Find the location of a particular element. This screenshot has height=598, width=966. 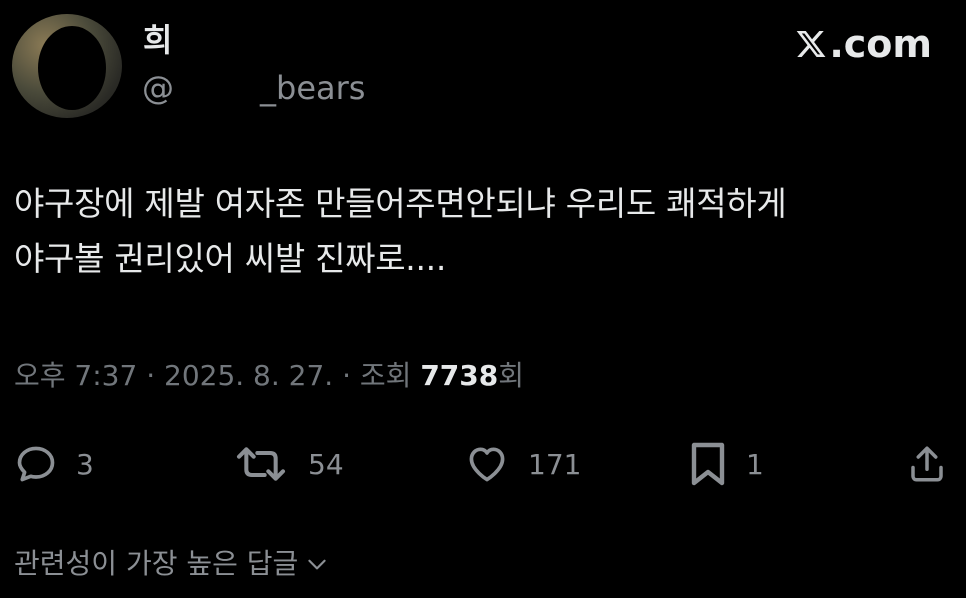

brand-watermark: .com is located at coordinates (863, 44).